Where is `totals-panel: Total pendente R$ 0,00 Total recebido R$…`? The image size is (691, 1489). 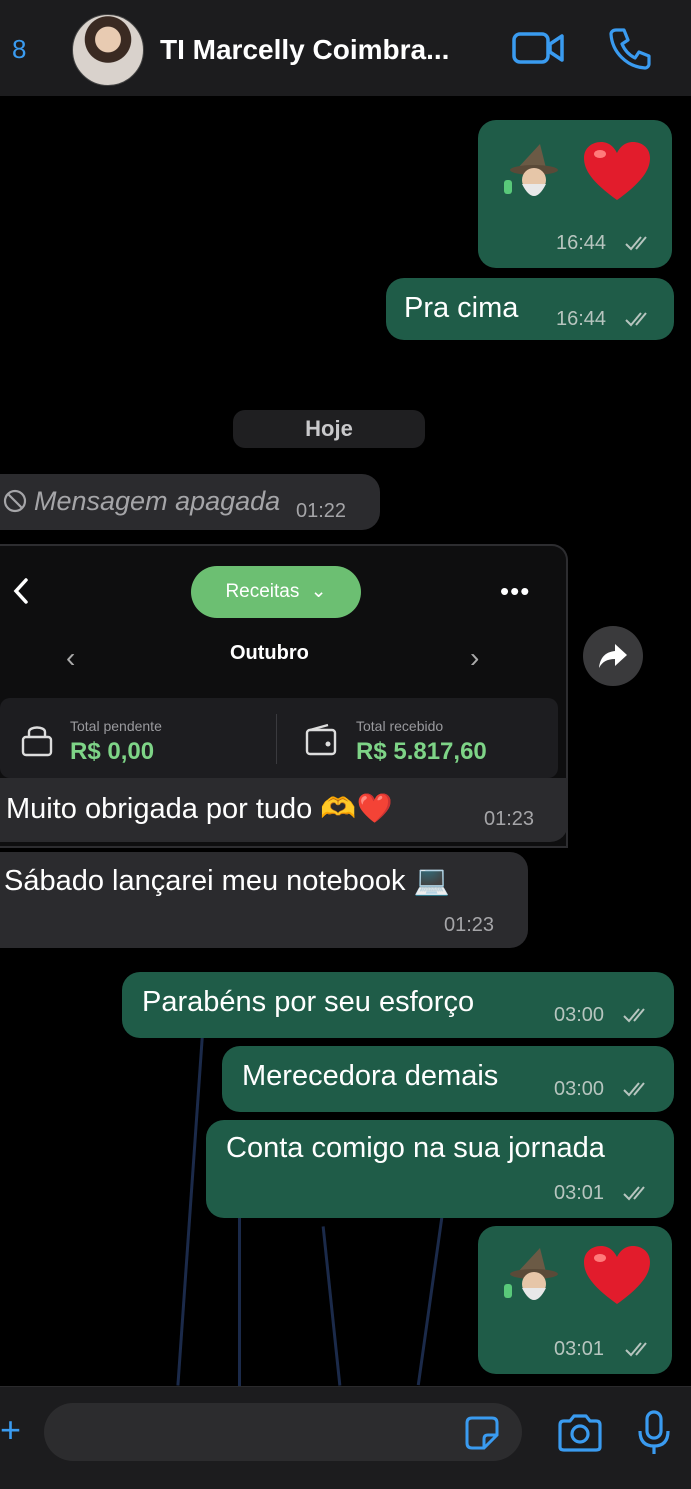 totals-panel: Total pendente R$ 0,00 Total recebido R$… is located at coordinates (279, 738).